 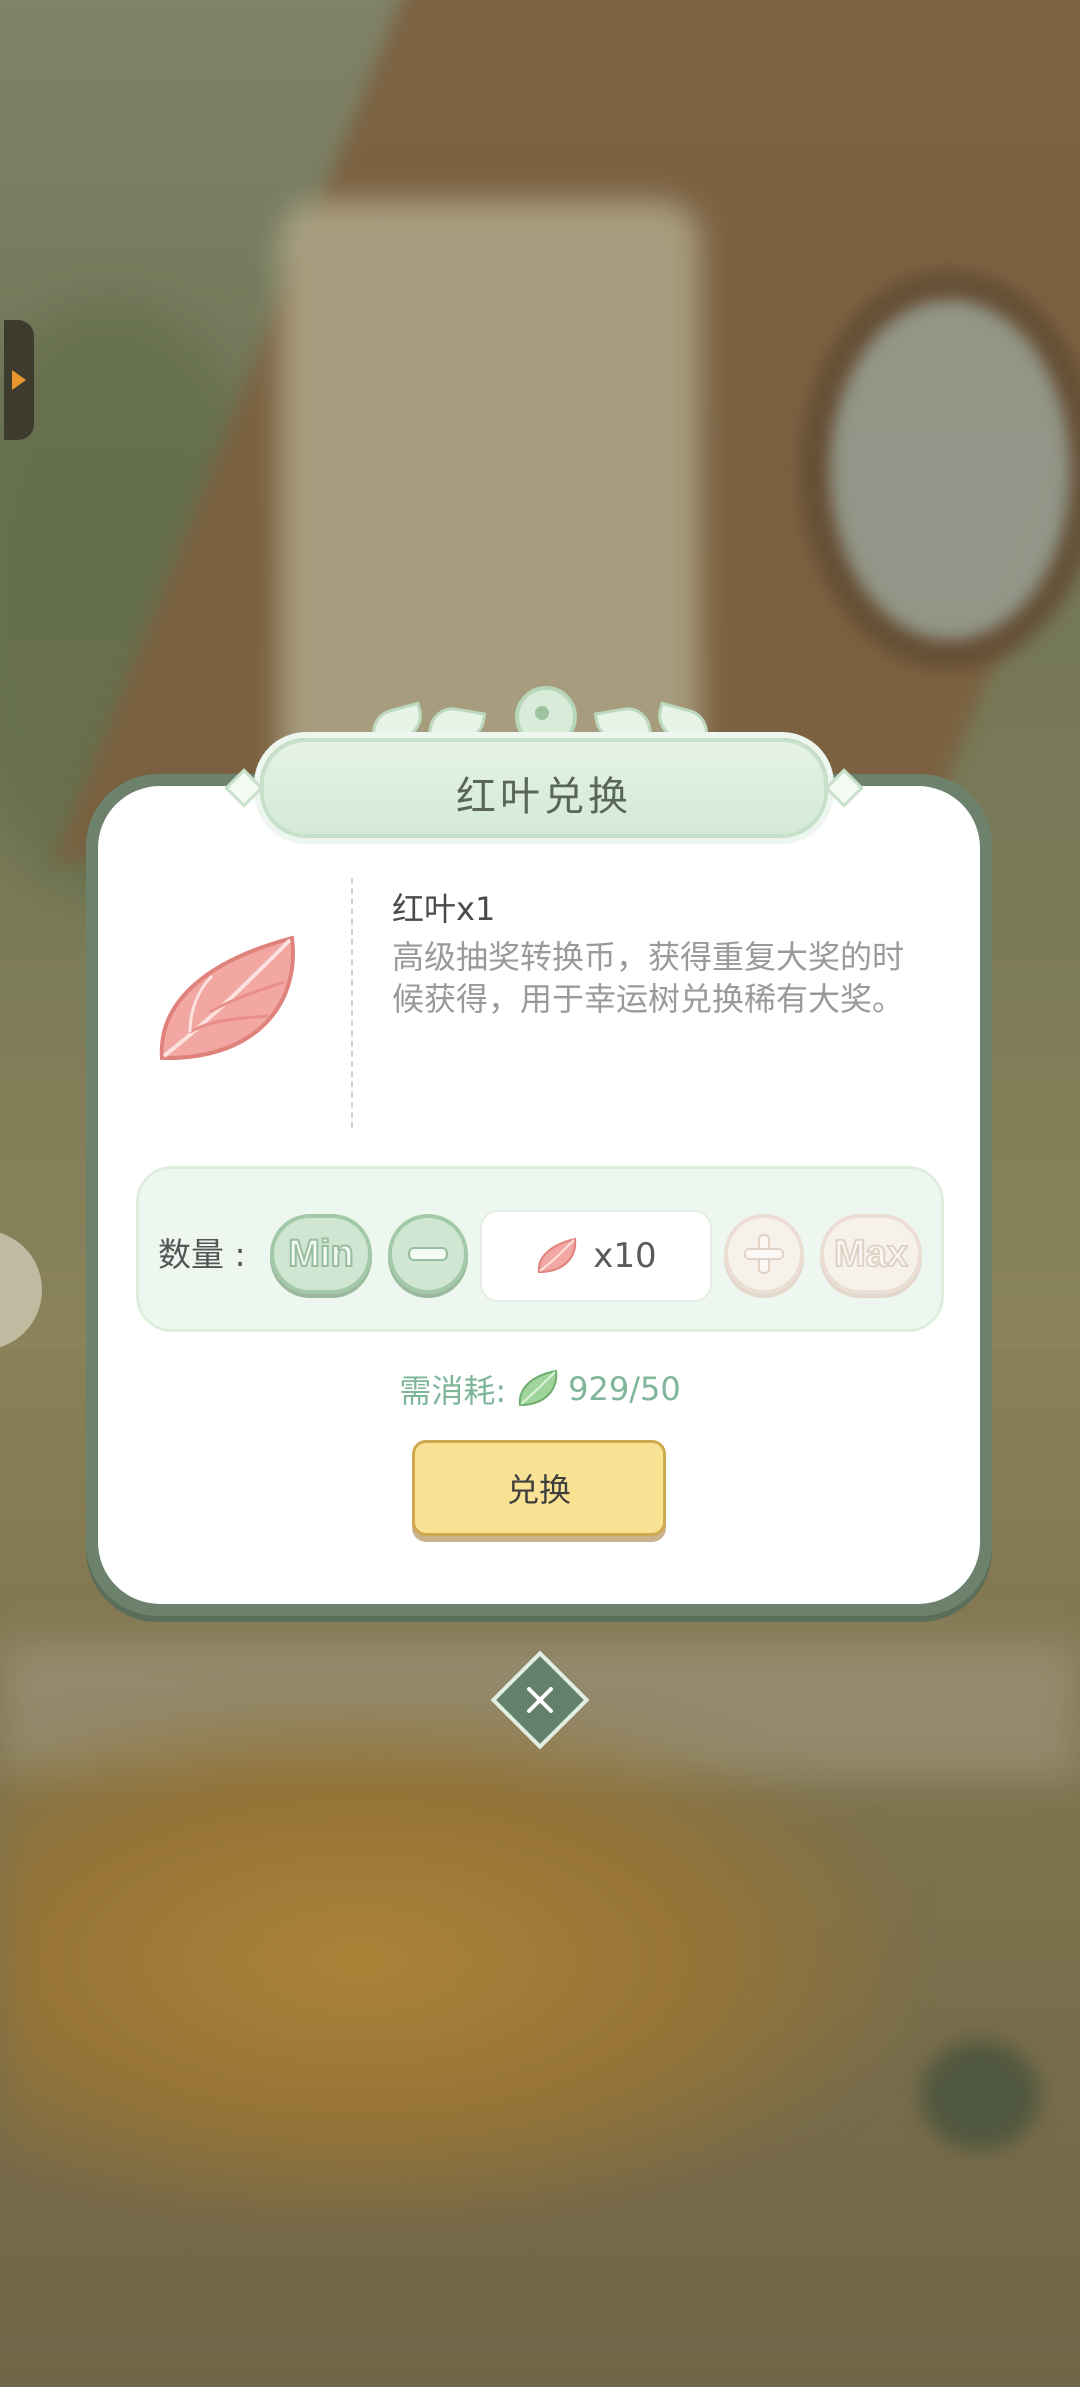 I want to click on green-leaf-icon, so click(x=538, y=1388).